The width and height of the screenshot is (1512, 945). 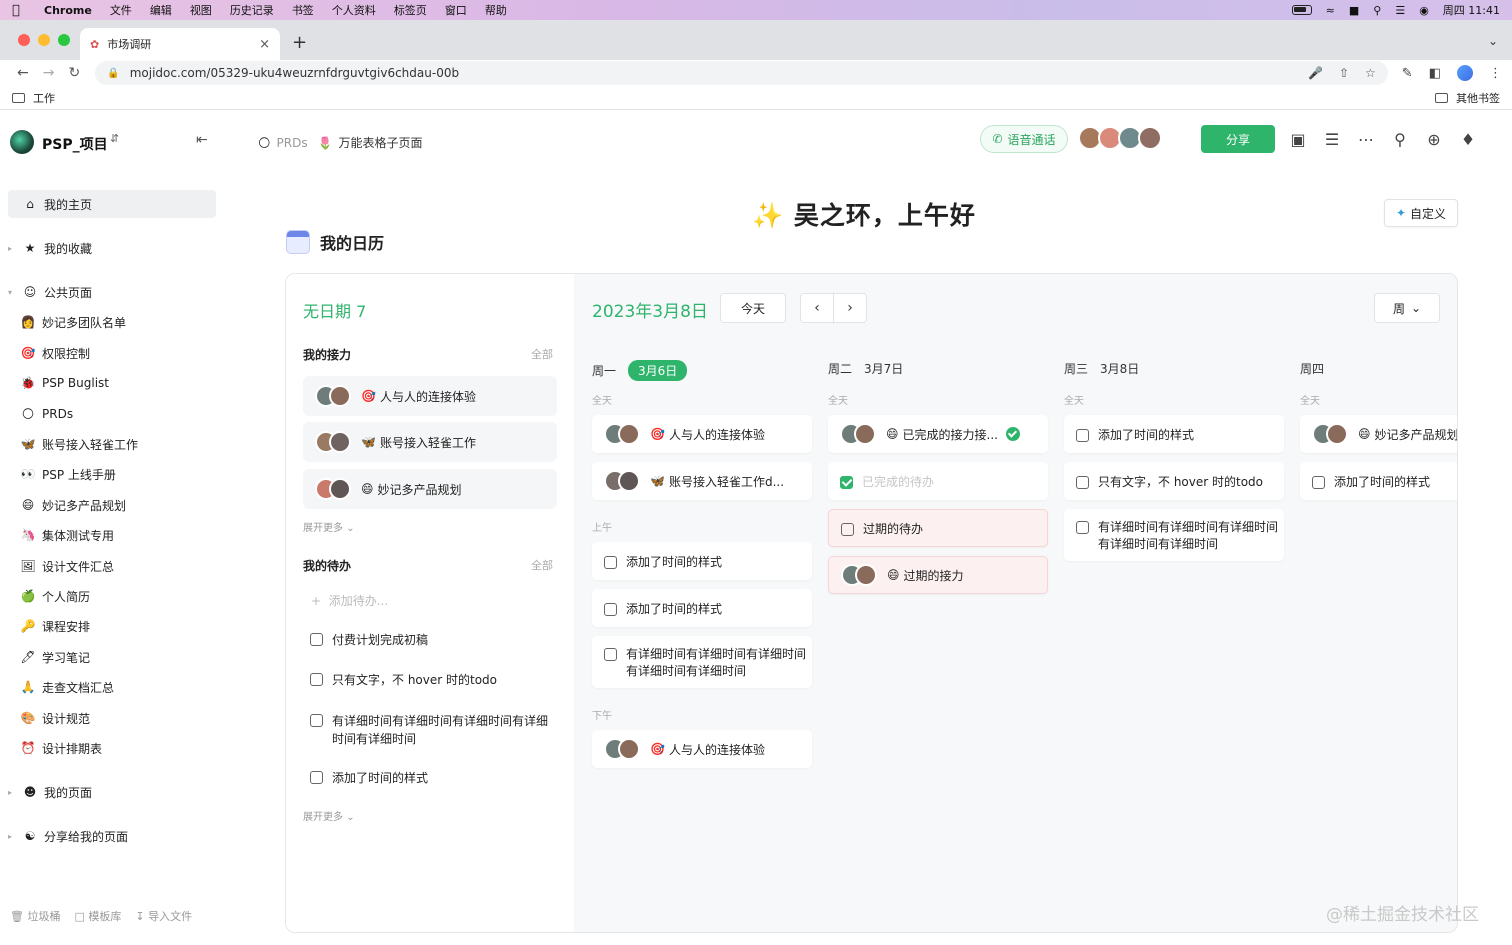 I want to click on forward-icon: →, so click(x=49, y=73).